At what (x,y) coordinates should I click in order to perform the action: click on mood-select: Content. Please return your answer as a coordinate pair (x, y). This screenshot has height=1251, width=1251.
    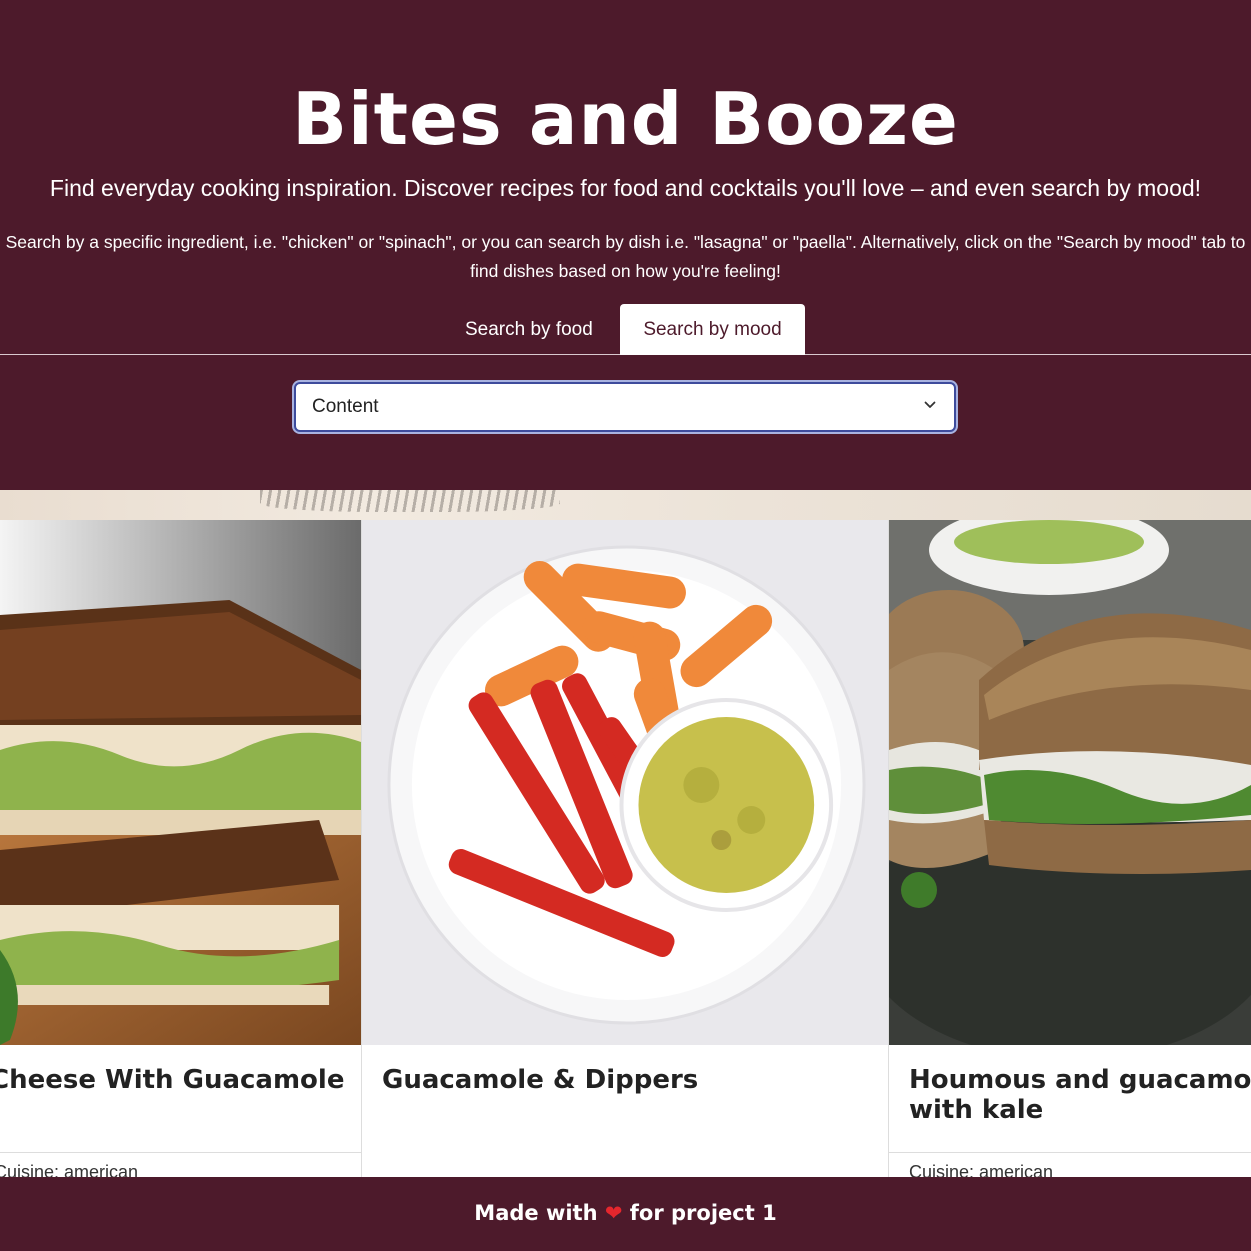
    Looking at the image, I should click on (625, 407).